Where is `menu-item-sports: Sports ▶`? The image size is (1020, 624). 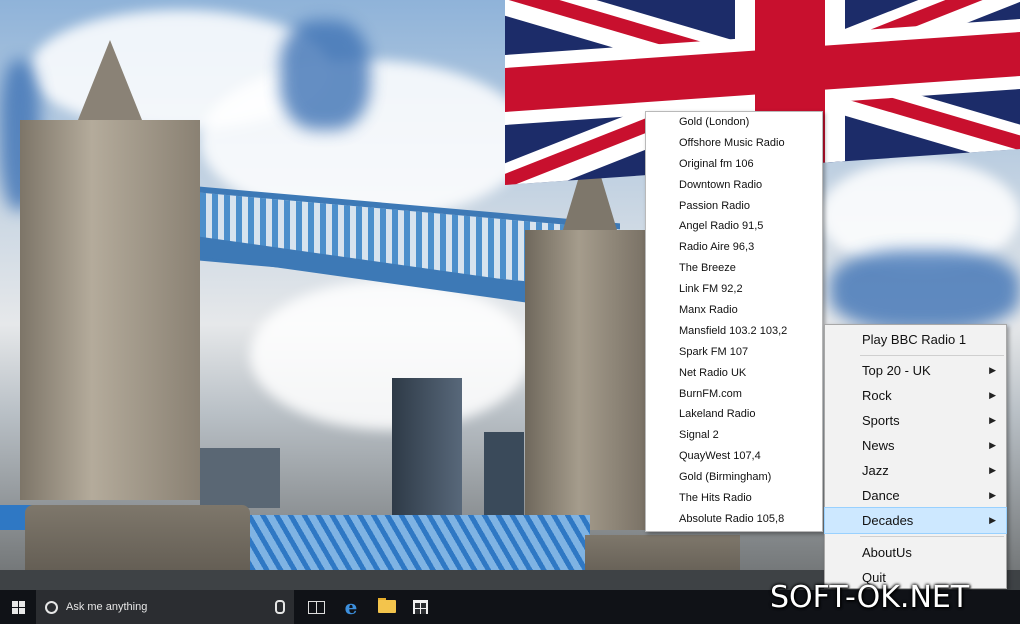 menu-item-sports: Sports ▶ is located at coordinates (915, 420).